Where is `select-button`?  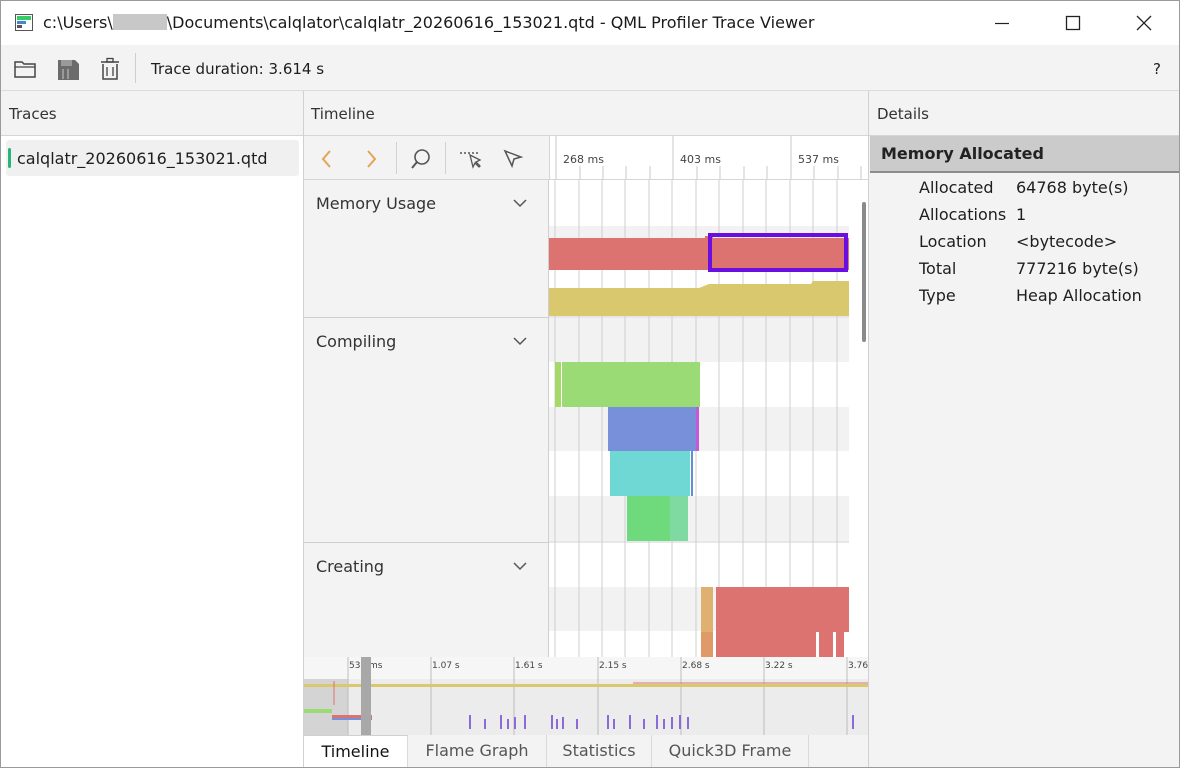
select-button is located at coordinates (513, 159).